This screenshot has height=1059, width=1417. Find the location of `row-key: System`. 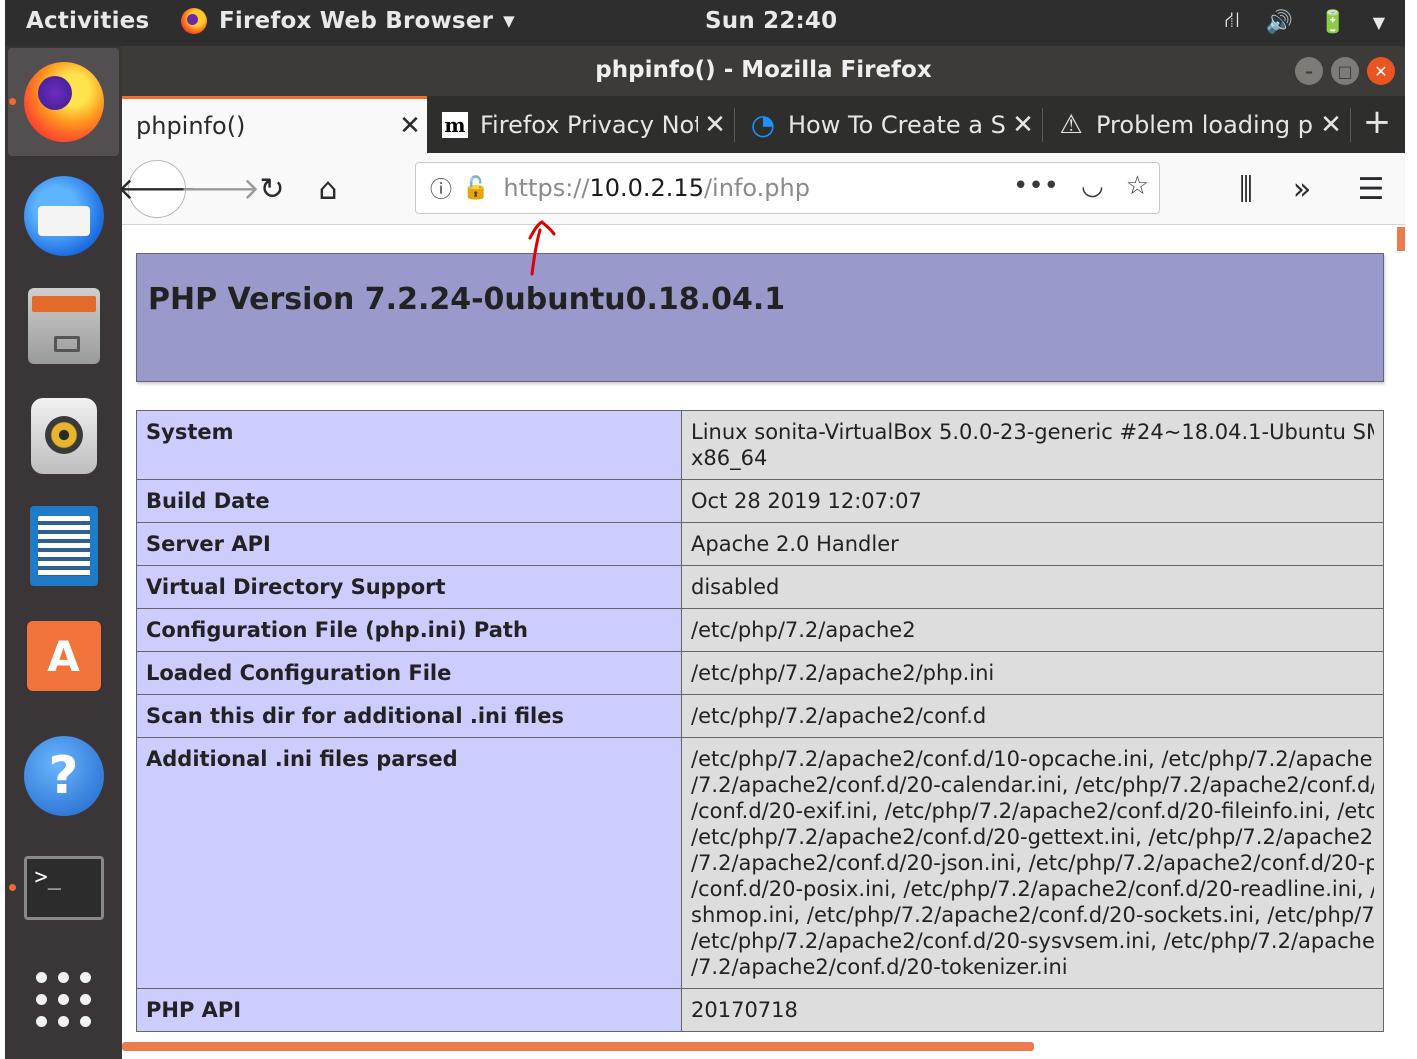

row-key: System is located at coordinates (409, 445).